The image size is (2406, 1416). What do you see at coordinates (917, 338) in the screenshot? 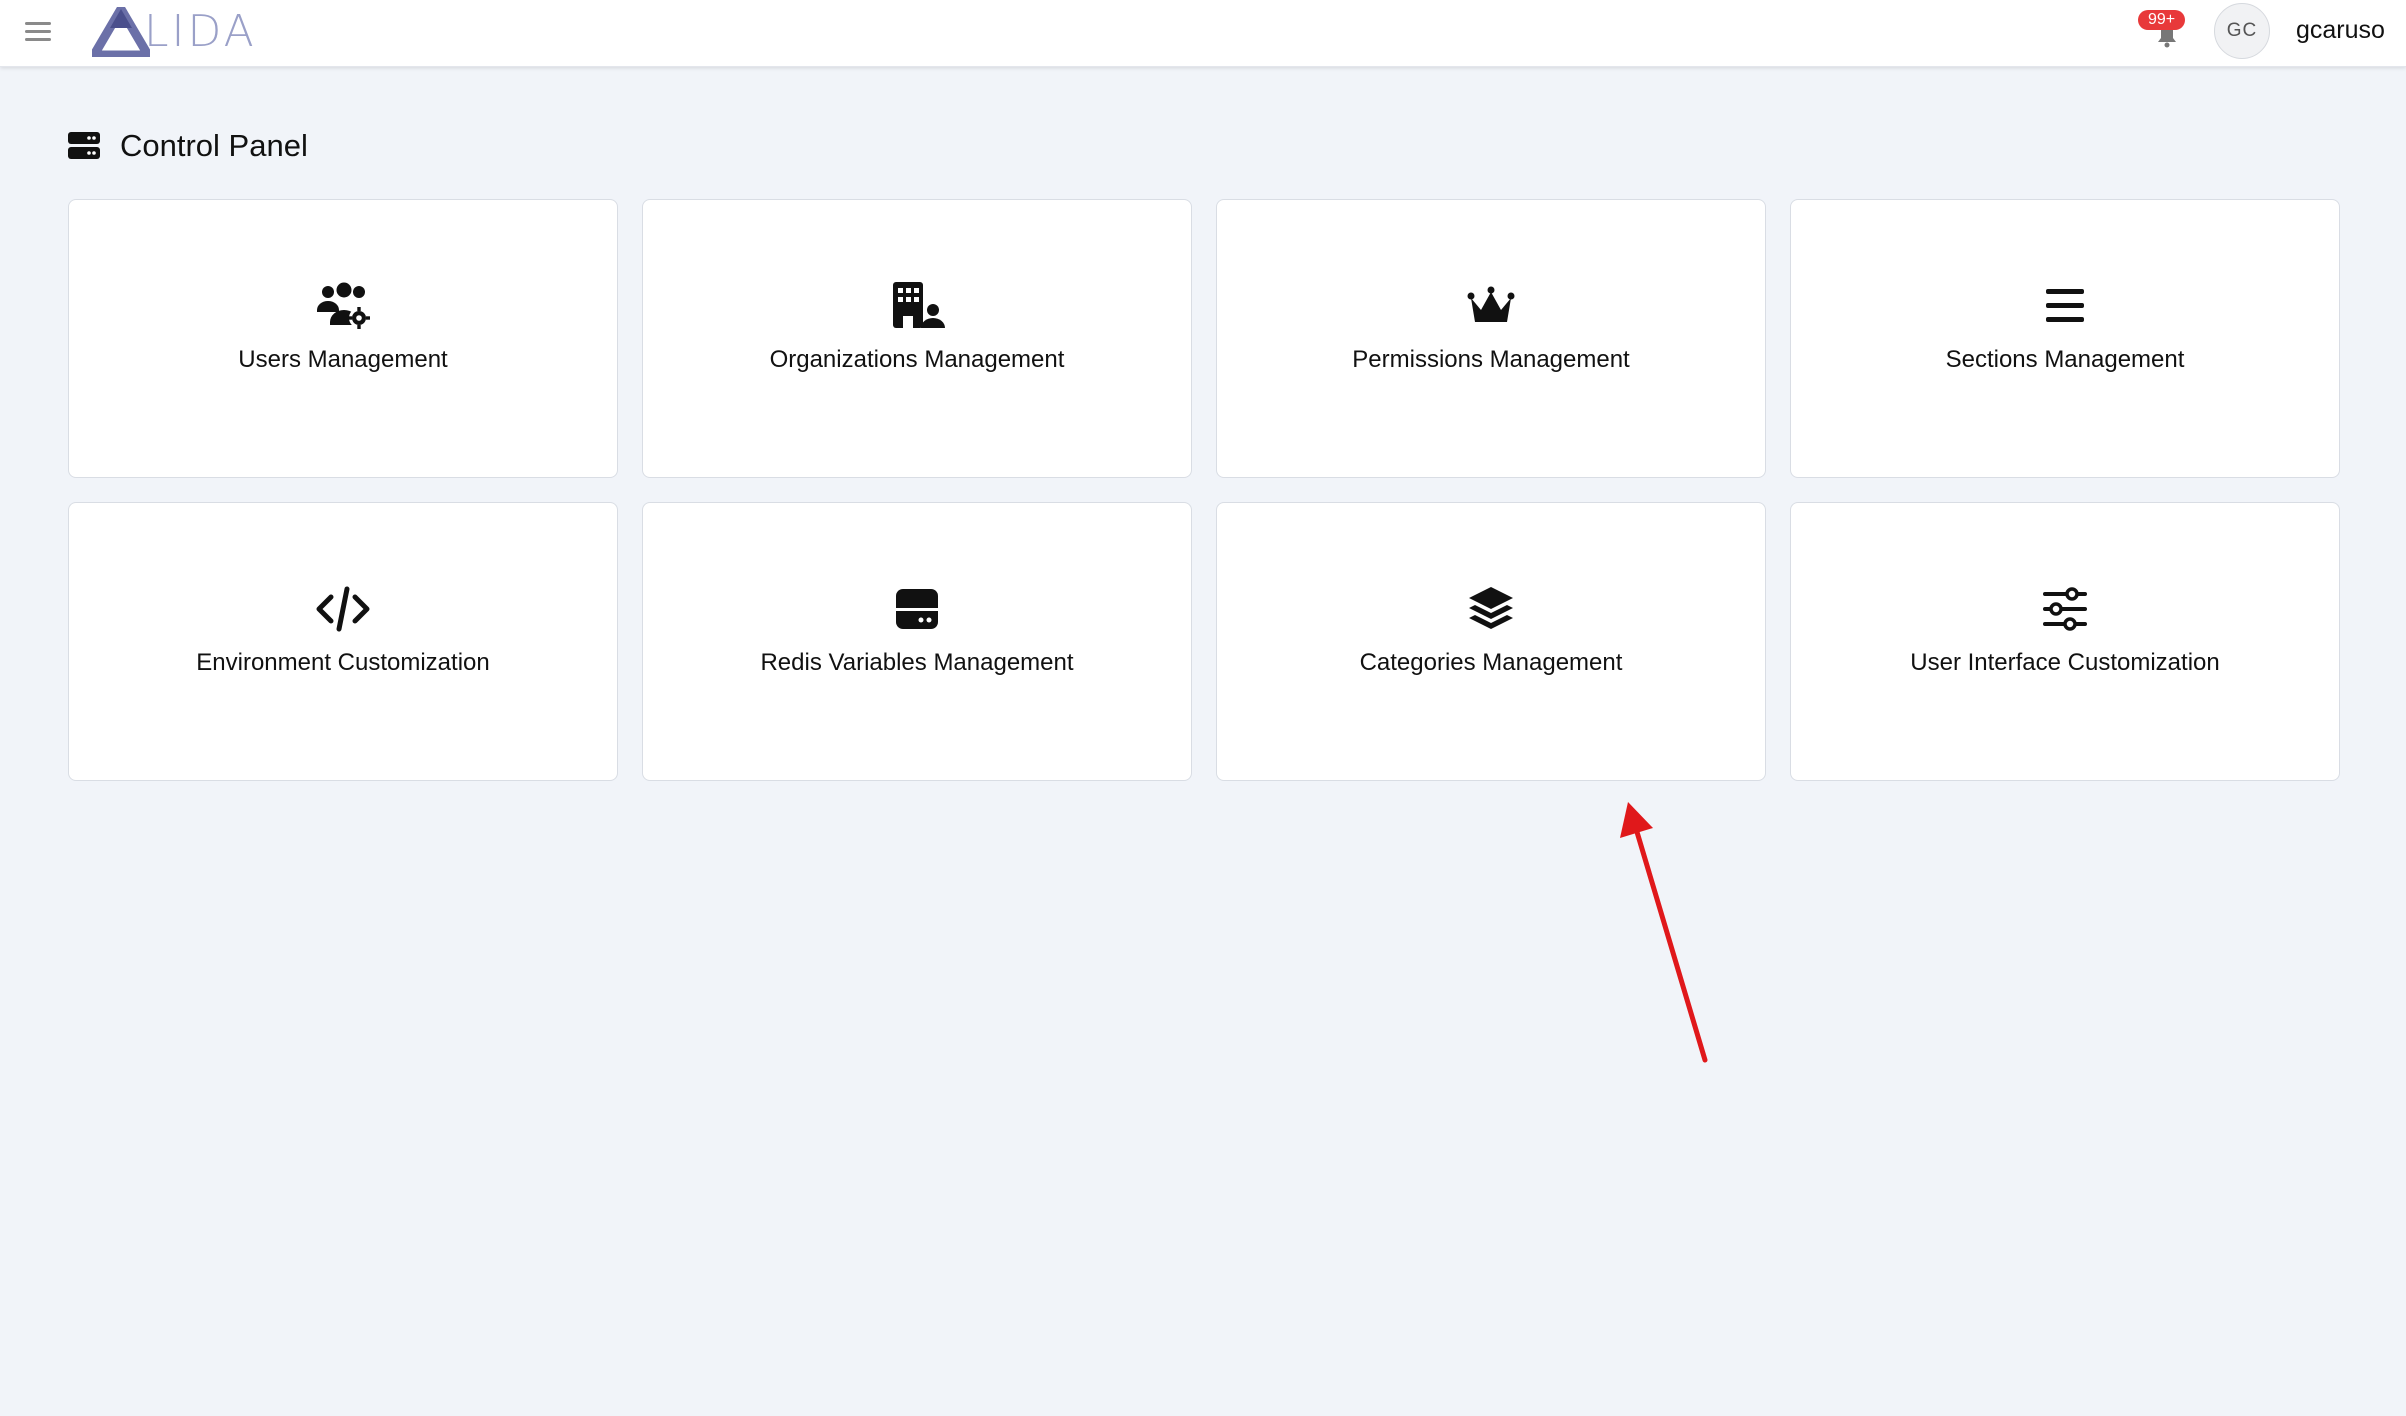
I see `card-organizations-management: Organizations Management` at bounding box center [917, 338].